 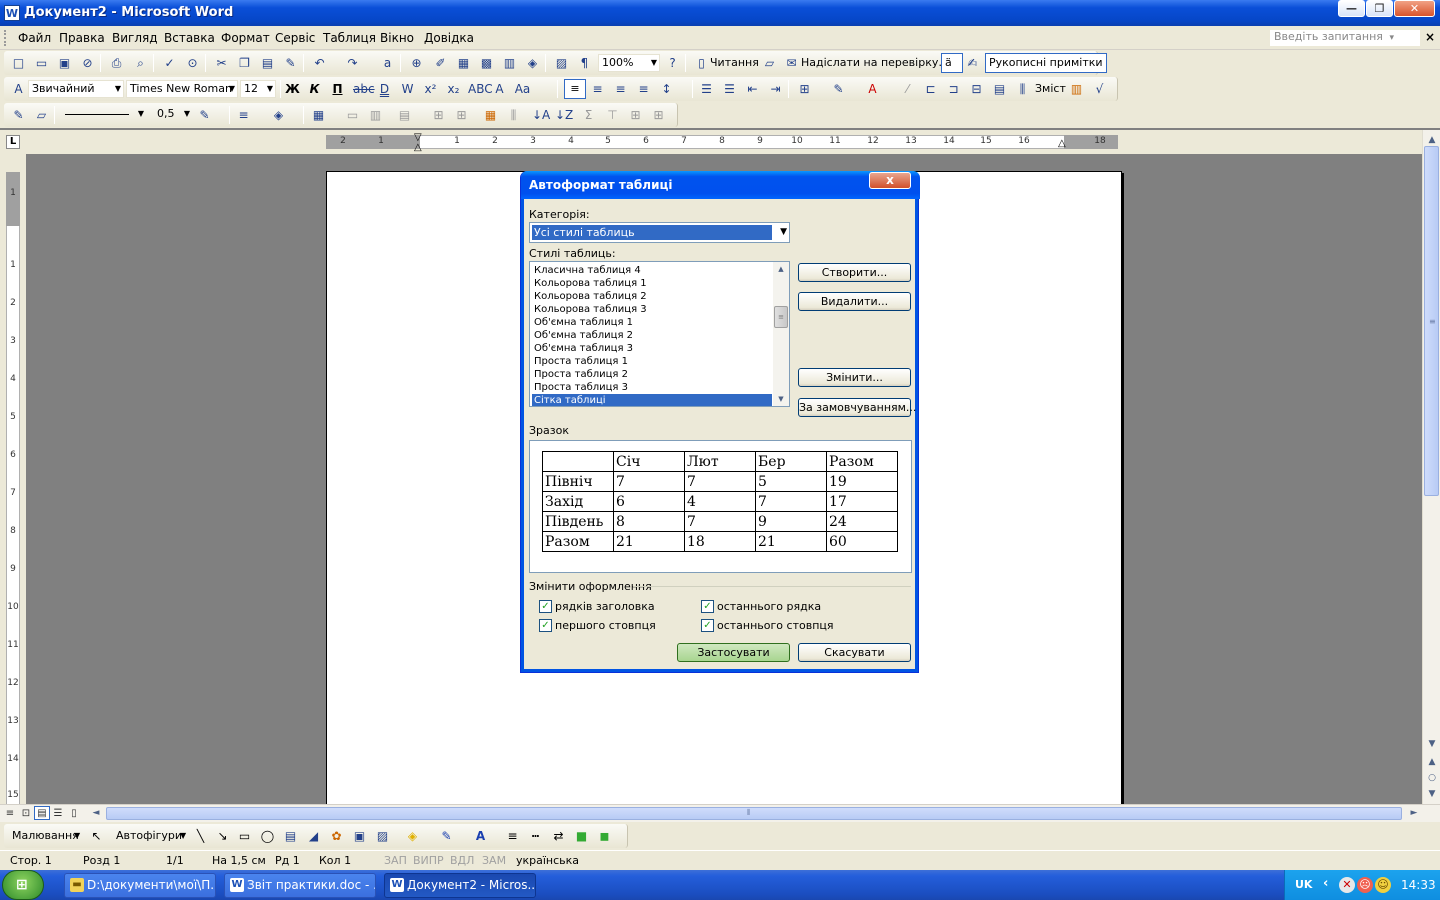 What do you see at coordinates (352, 63) in the screenshot?
I see `redo-icon: ↷` at bounding box center [352, 63].